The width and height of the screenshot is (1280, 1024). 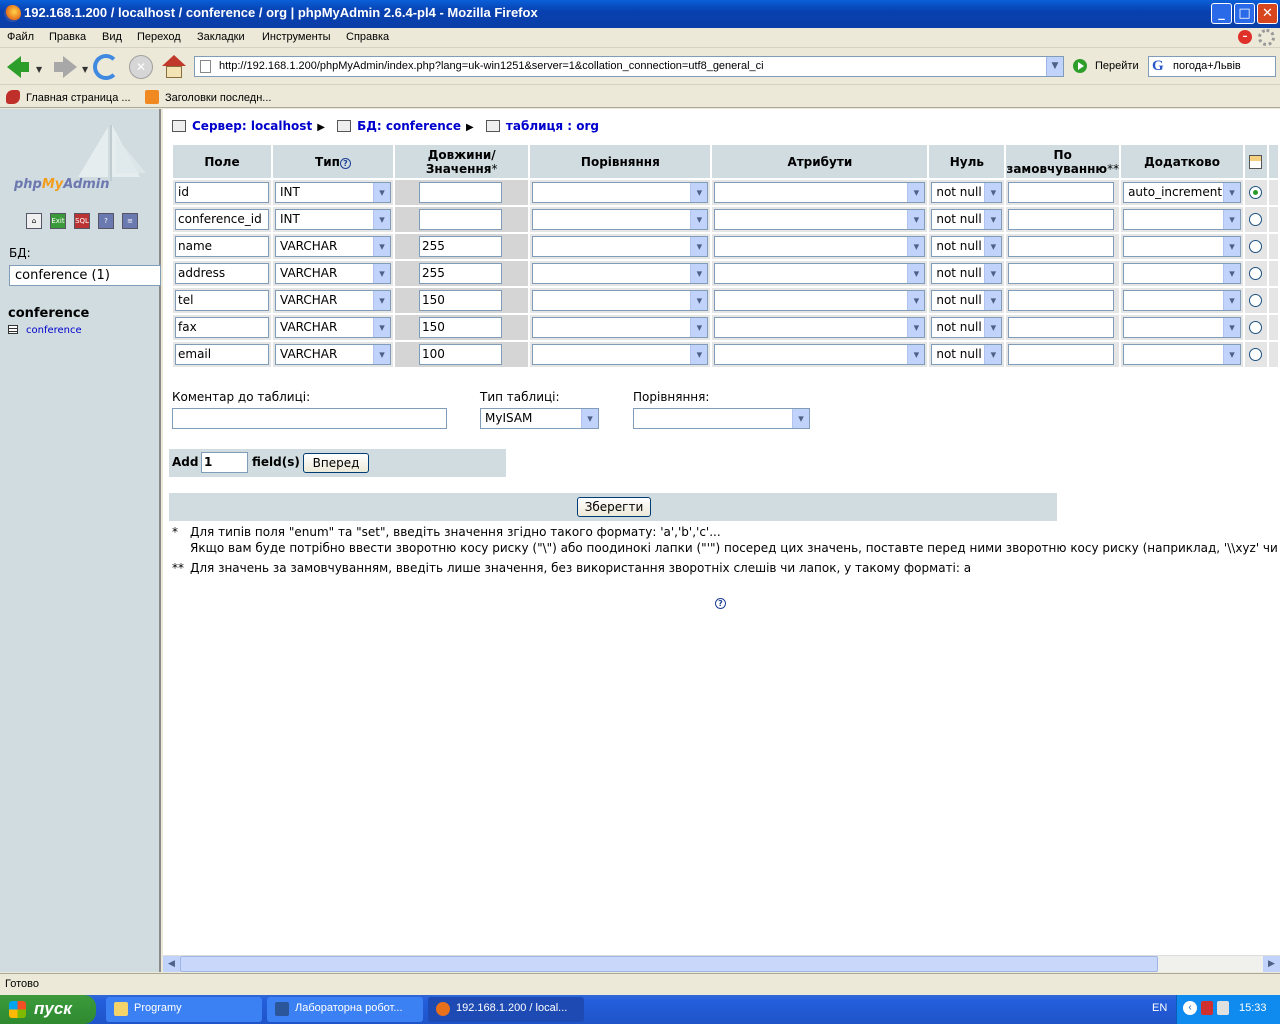 What do you see at coordinates (20, 37) in the screenshot?
I see `menu-file: Файл` at bounding box center [20, 37].